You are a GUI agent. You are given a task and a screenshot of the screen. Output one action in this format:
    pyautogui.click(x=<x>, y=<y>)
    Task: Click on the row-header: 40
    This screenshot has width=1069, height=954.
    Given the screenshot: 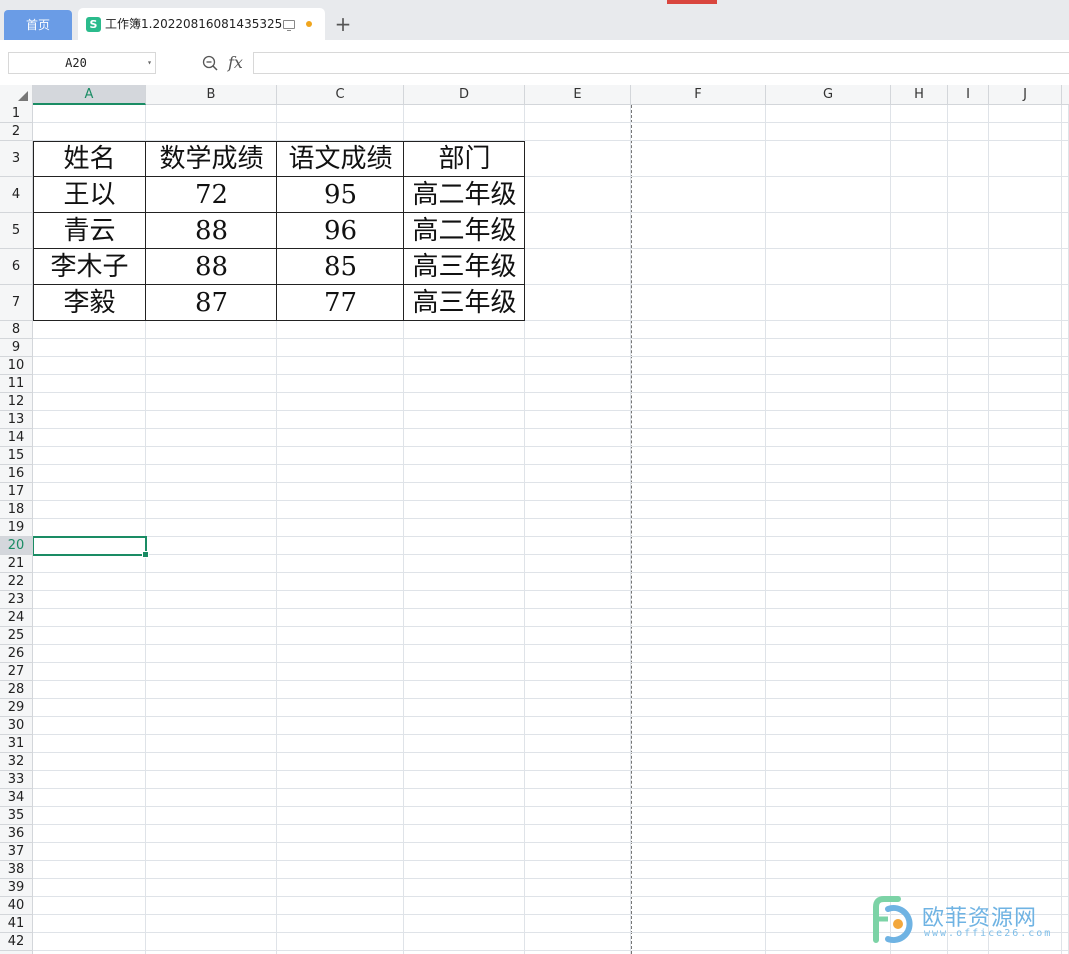 What is the action you would take?
    pyautogui.click(x=16, y=906)
    